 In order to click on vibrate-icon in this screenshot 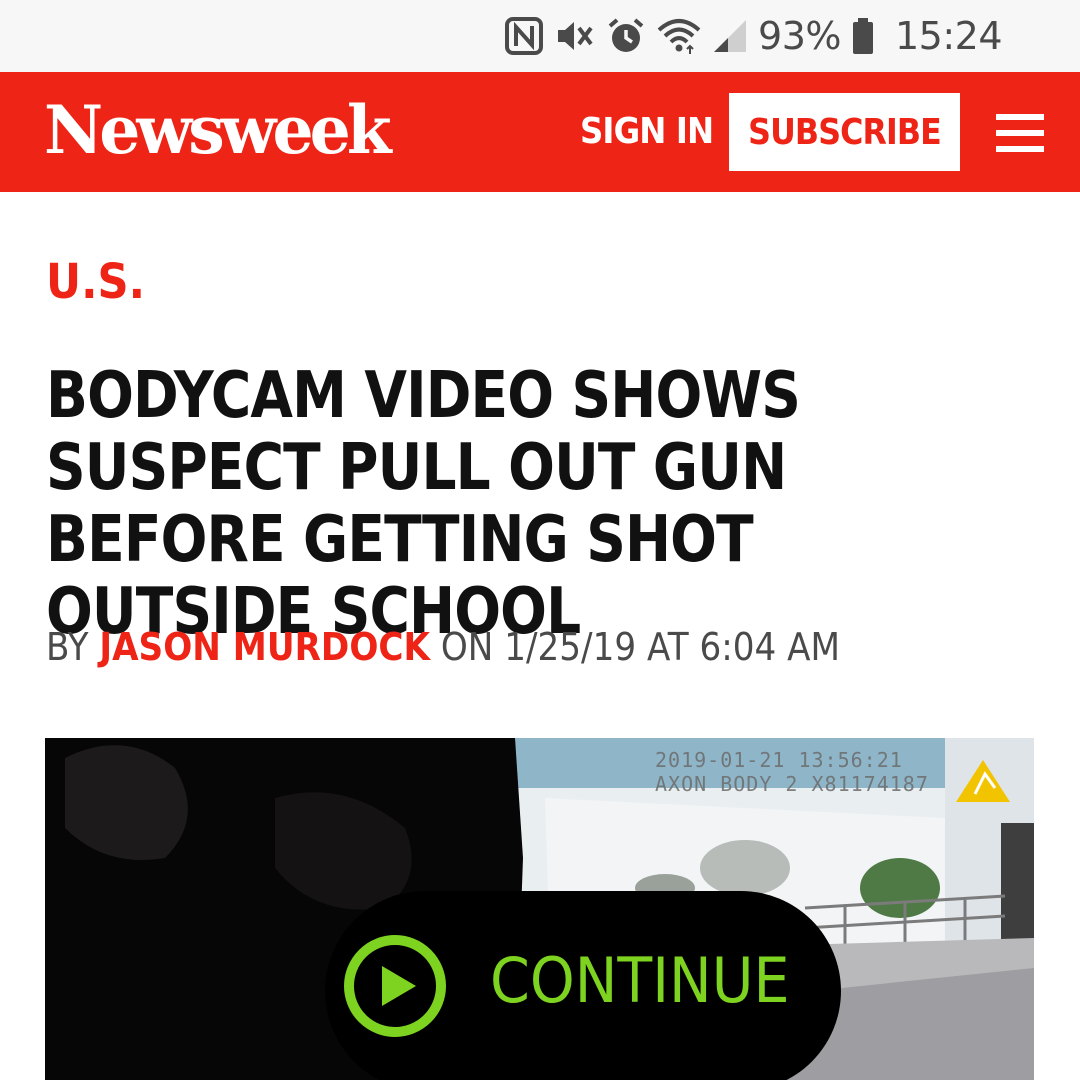, I will do `click(575, 36)`.